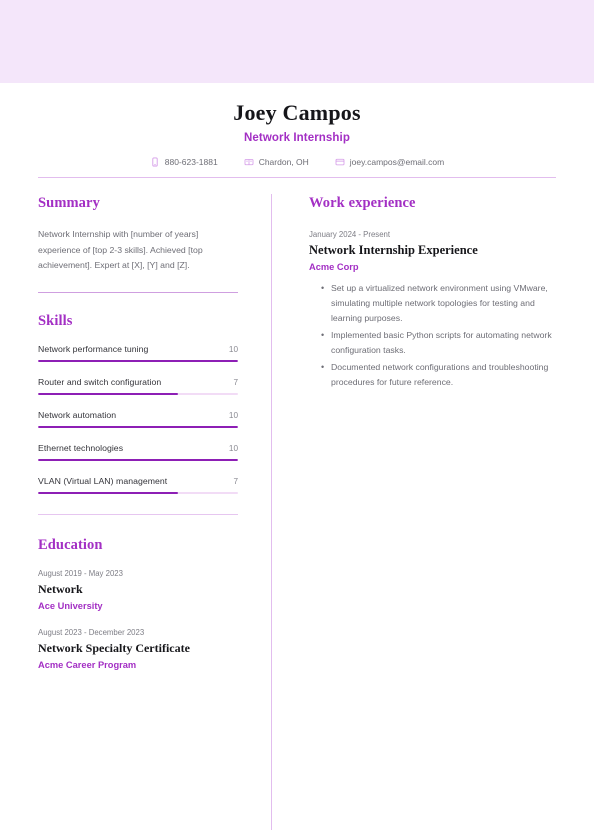  I want to click on skill-item: Ethernet technologies 10, so click(138, 452).